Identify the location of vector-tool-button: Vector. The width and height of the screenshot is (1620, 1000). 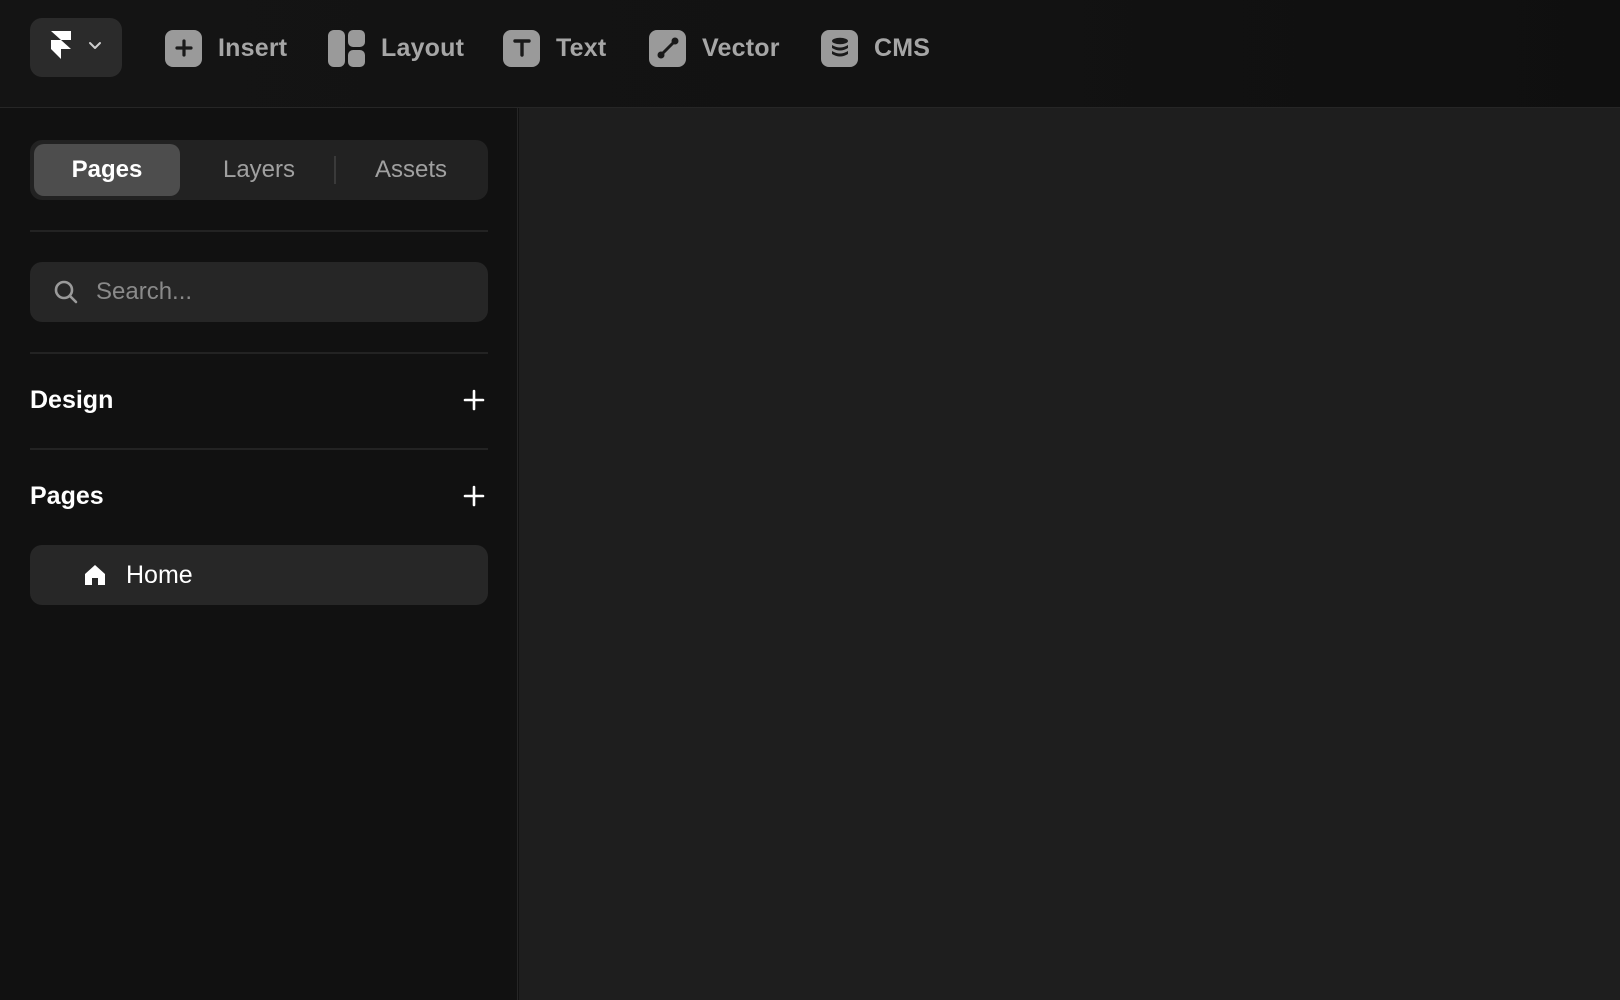
(714, 48).